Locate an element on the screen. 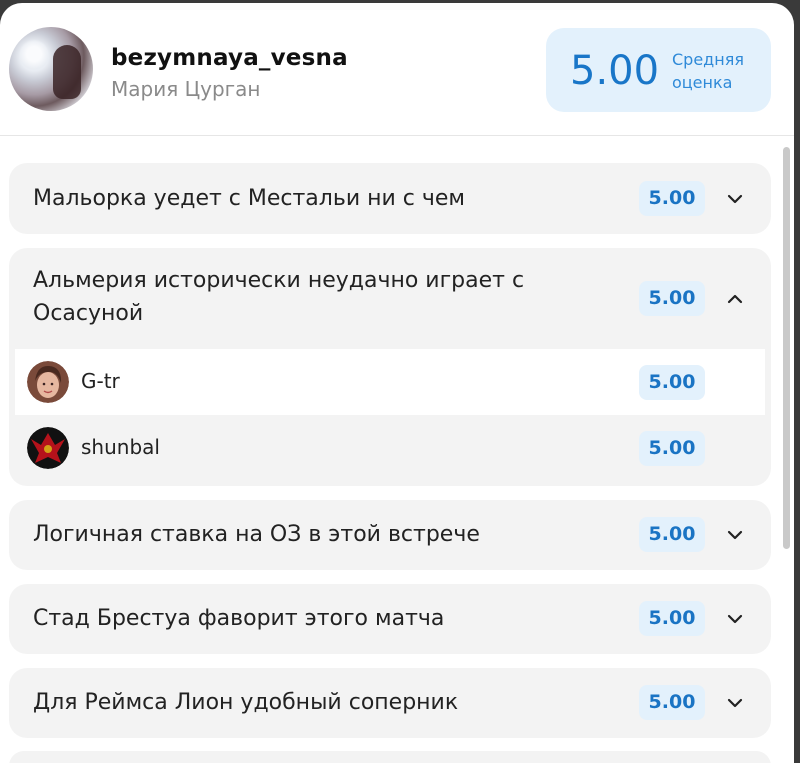  username: bezymnaya_vesna is located at coordinates (229, 58).